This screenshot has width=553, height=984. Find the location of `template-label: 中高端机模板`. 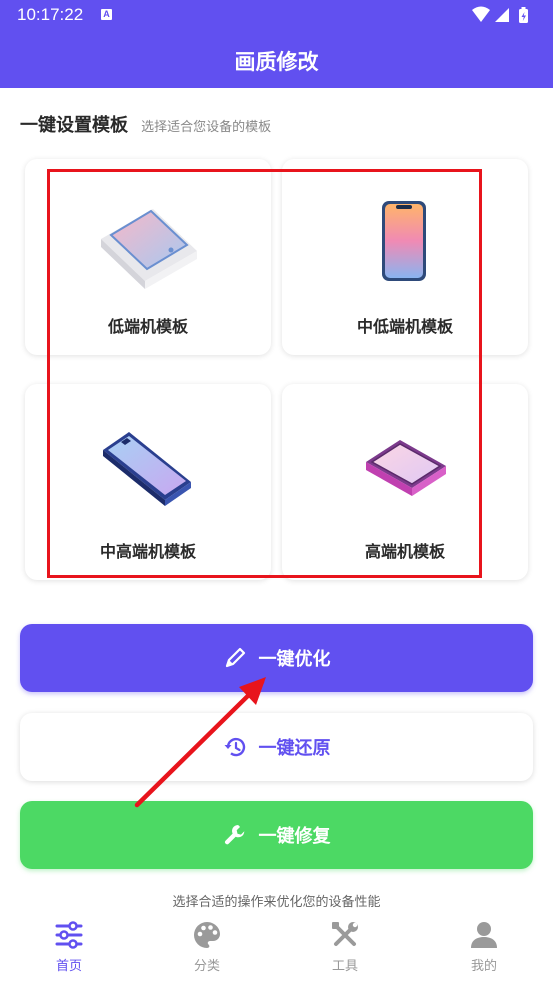

template-label: 中高端机模板 is located at coordinates (147, 551).